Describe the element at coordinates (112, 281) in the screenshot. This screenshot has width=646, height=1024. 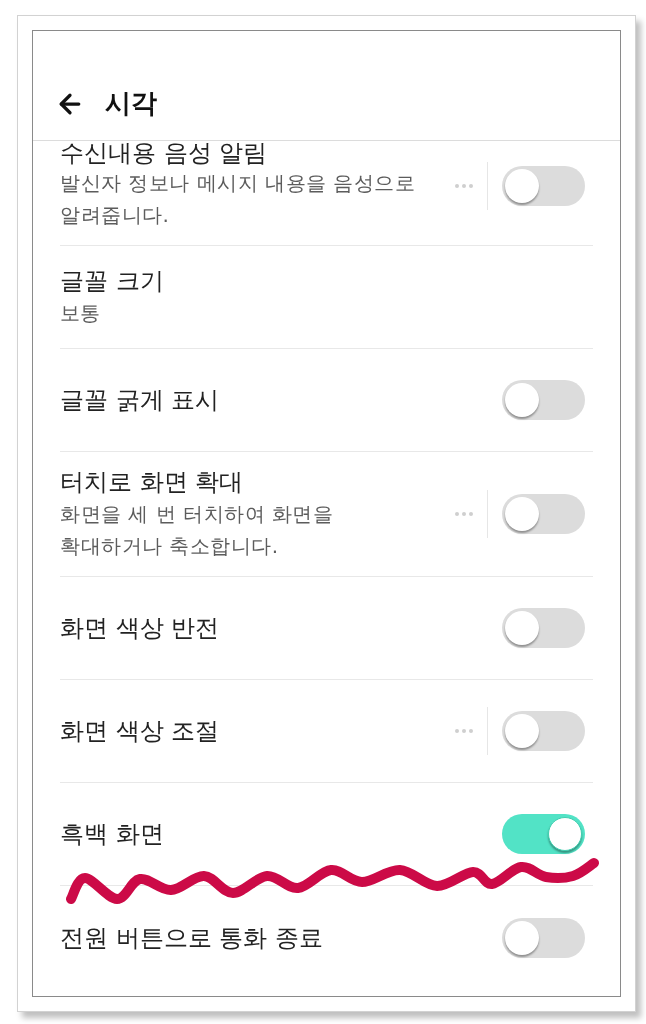
I see `setting-title: 글꼴 크기` at that location.